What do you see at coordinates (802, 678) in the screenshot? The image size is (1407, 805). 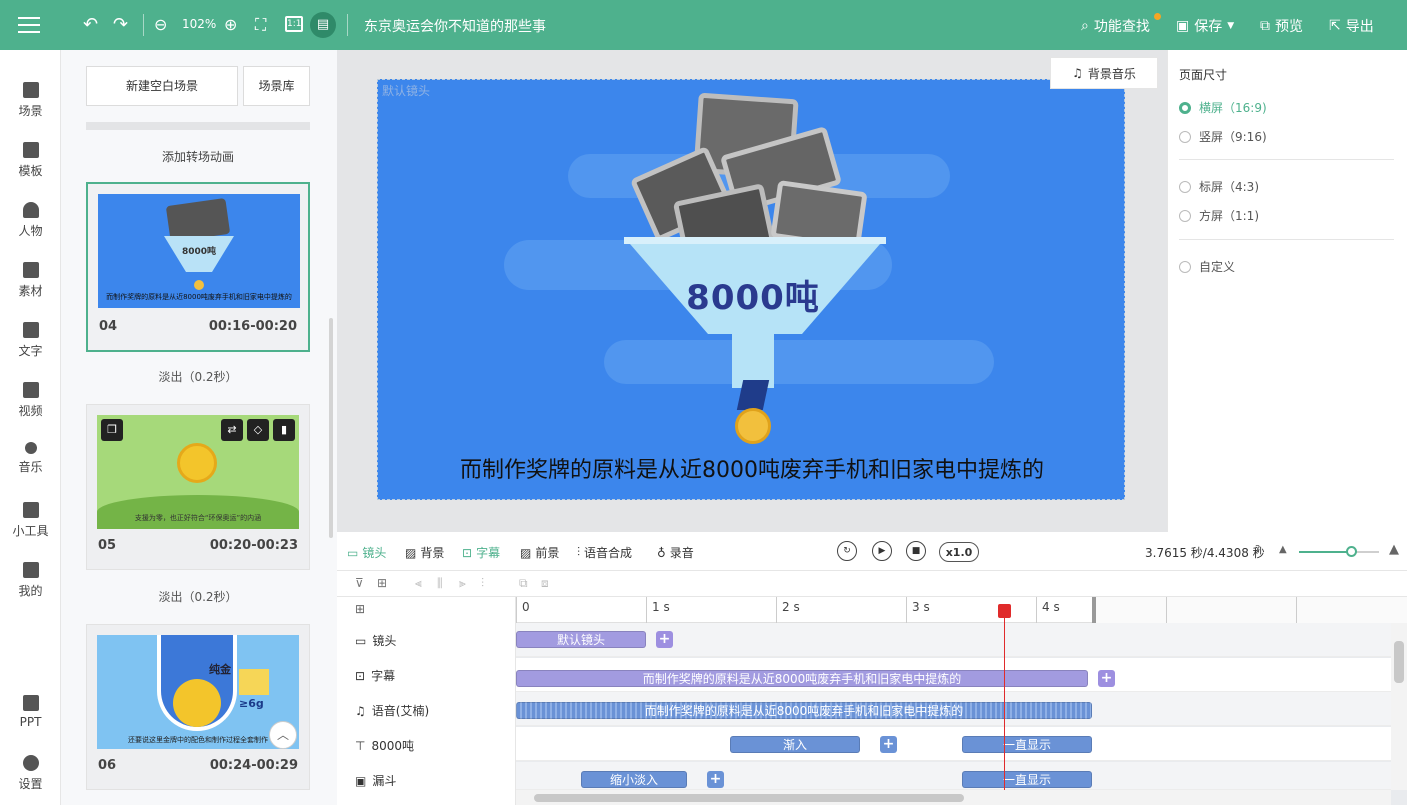 I see `clip-subtitle: 而制作奖牌的原料是从近8000吨废弃手机和旧家电中提炼的` at bounding box center [802, 678].